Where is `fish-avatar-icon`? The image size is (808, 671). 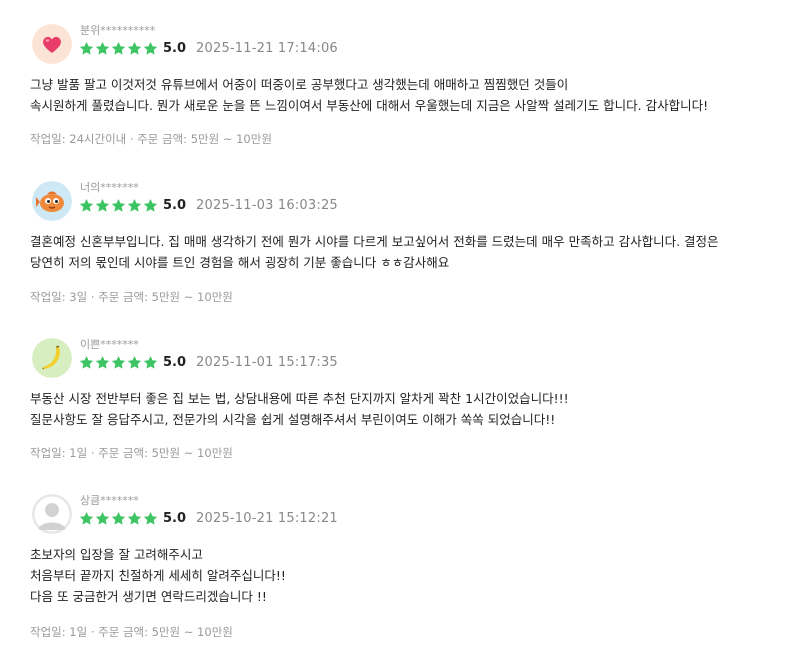
fish-avatar-icon is located at coordinates (52, 201).